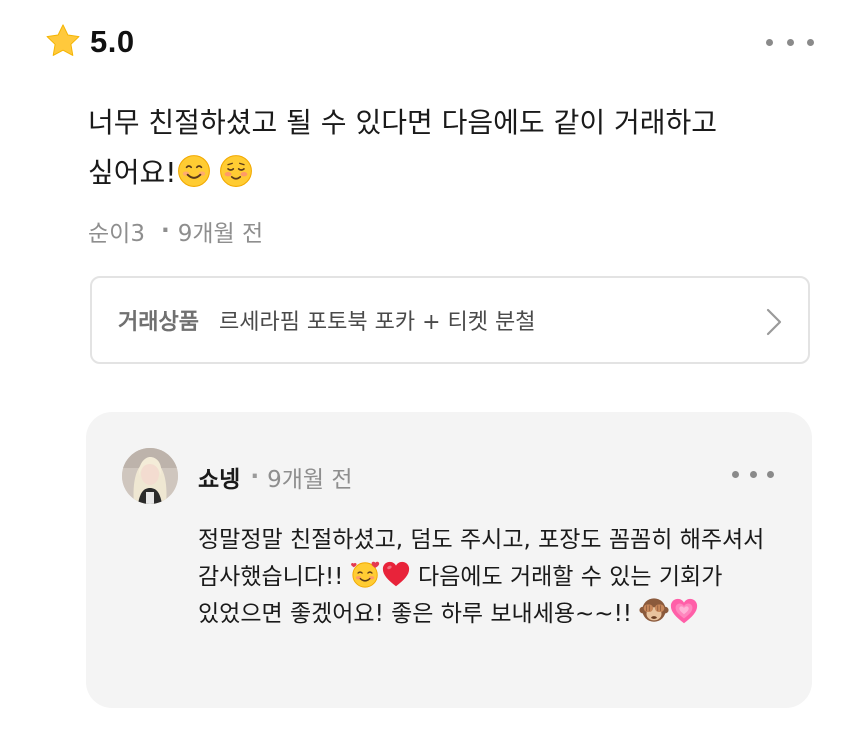 The width and height of the screenshot is (858, 750). Describe the element at coordinates (112, 41) in the screenshot. I see `rating-value: 5.0` at that location.